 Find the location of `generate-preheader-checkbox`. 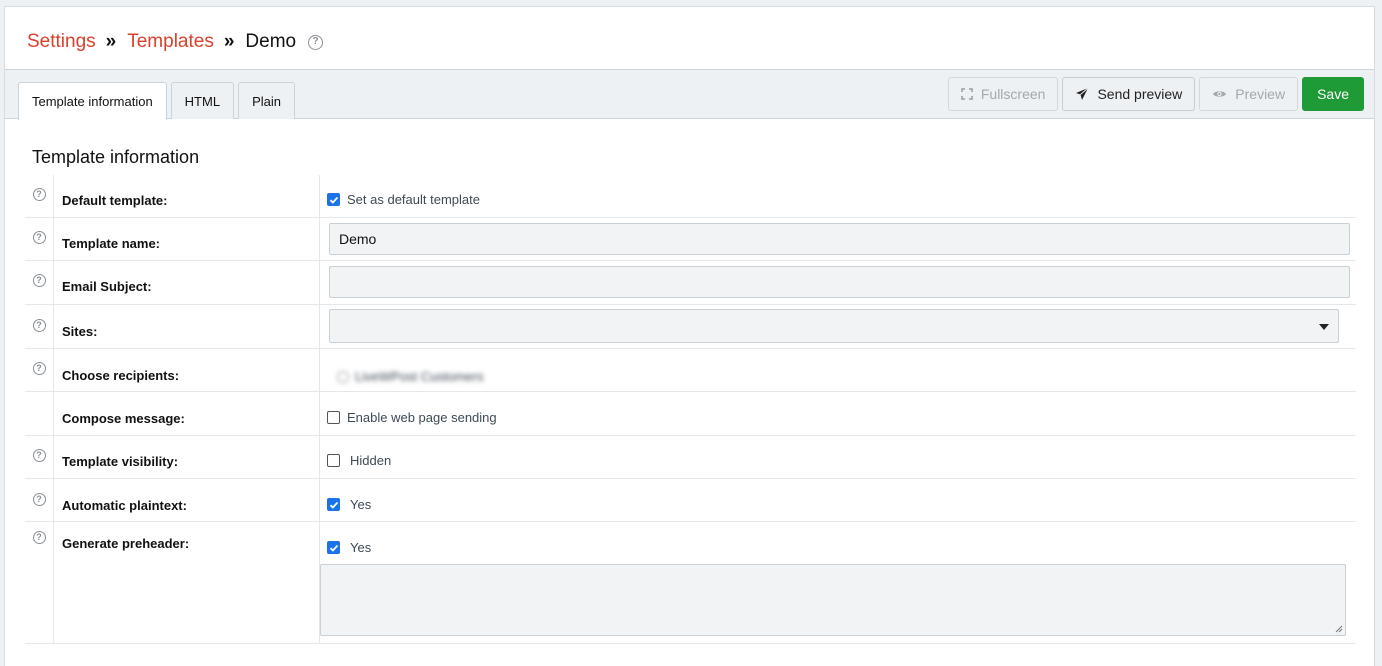

generate-preheader-checkbox is located at coordinates (333, 547).